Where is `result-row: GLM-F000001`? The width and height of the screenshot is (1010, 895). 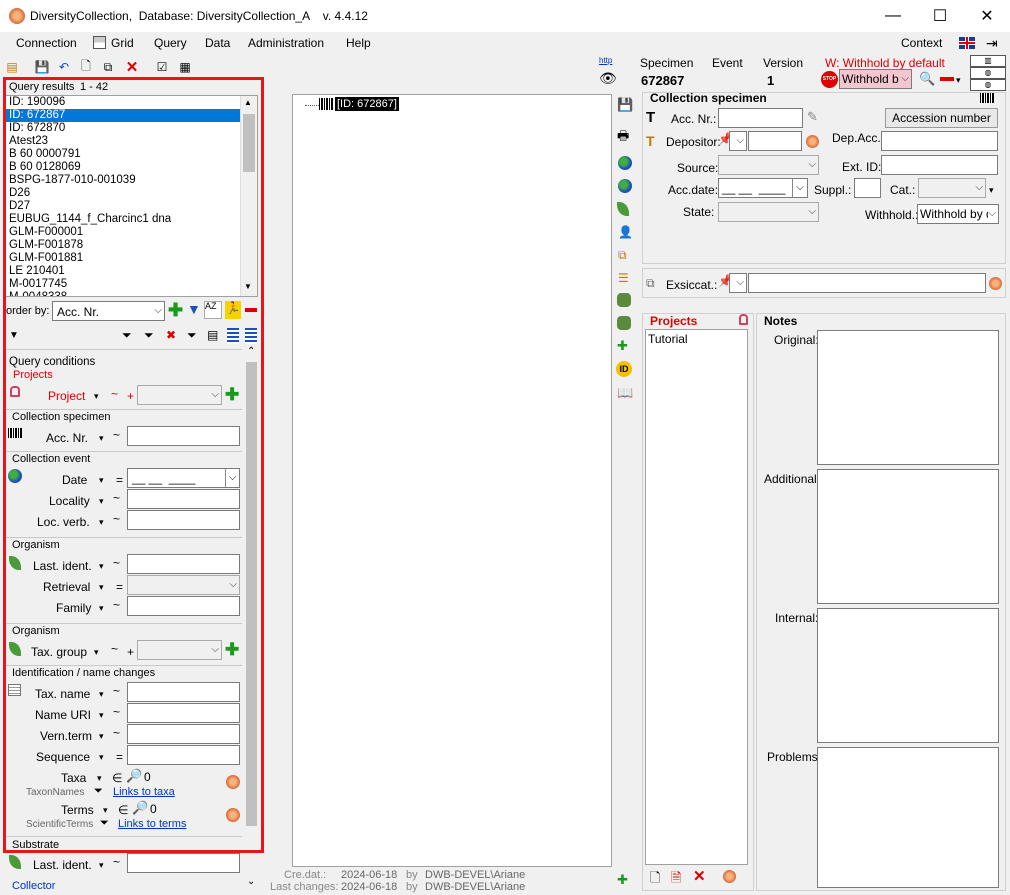 result-row: GLM-F000001 is located at coordinates (131, 232).